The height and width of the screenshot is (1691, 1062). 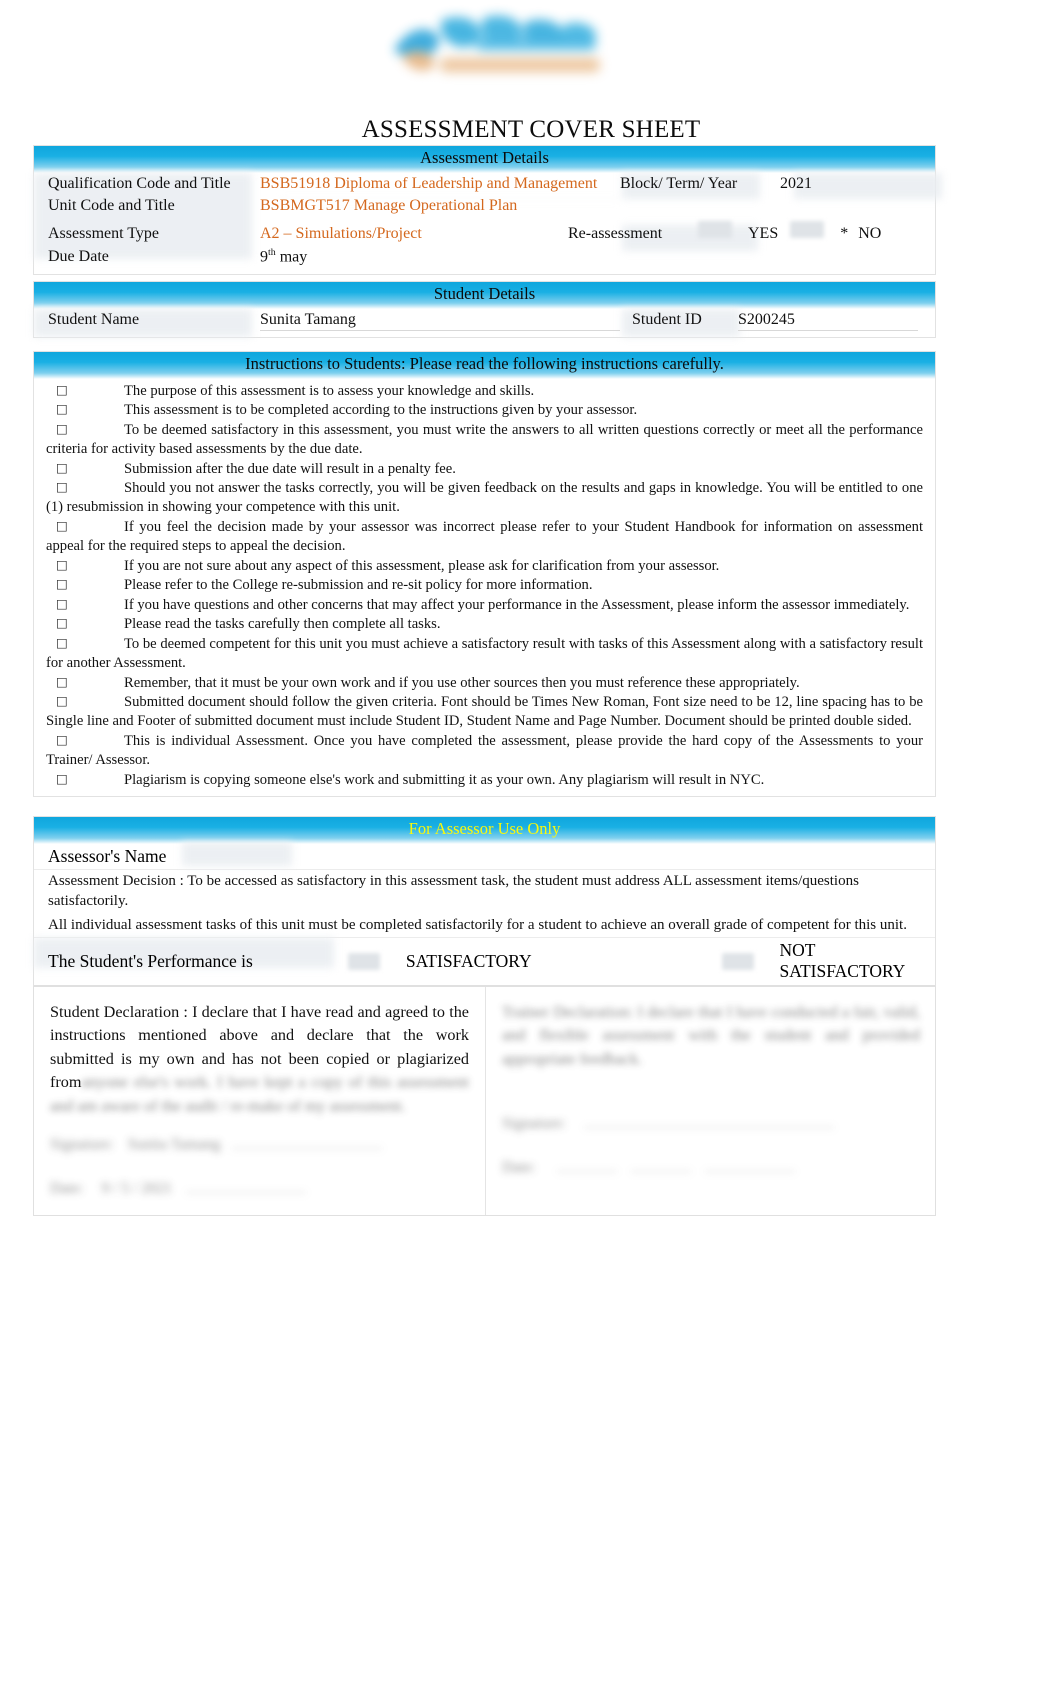 What do you see at coordinates (245, 1193) in the screenshot?
I see `student-date-rule` at bounding box center [245, 1193].